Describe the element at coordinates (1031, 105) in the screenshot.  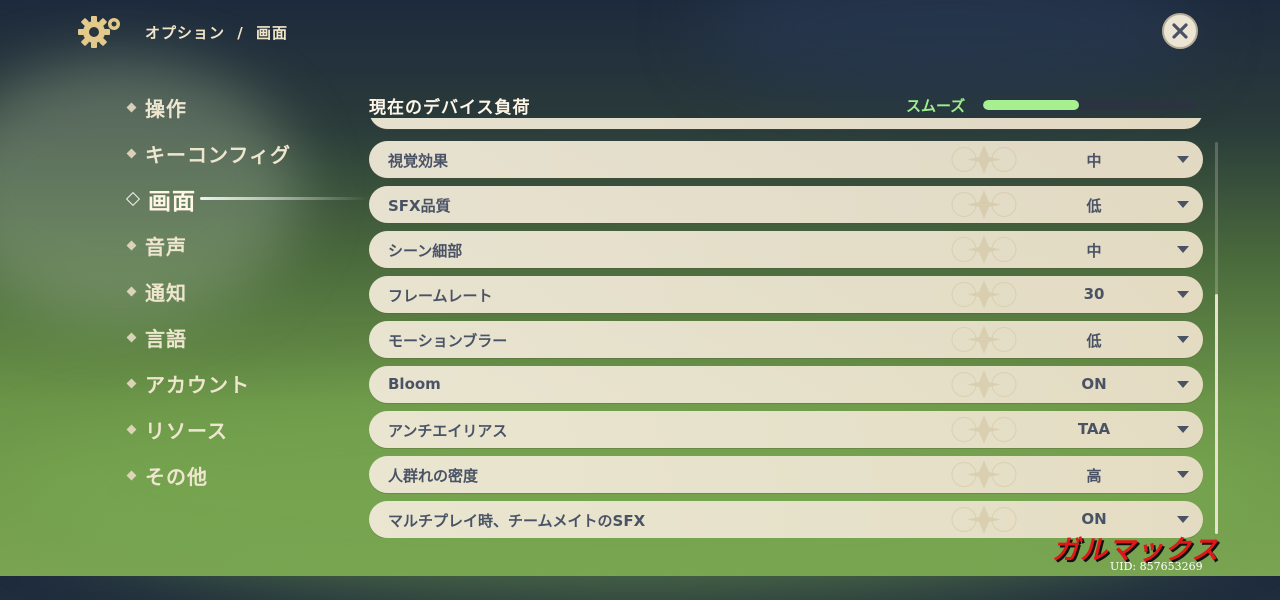
I see `device-load-bar-fill` at that location.